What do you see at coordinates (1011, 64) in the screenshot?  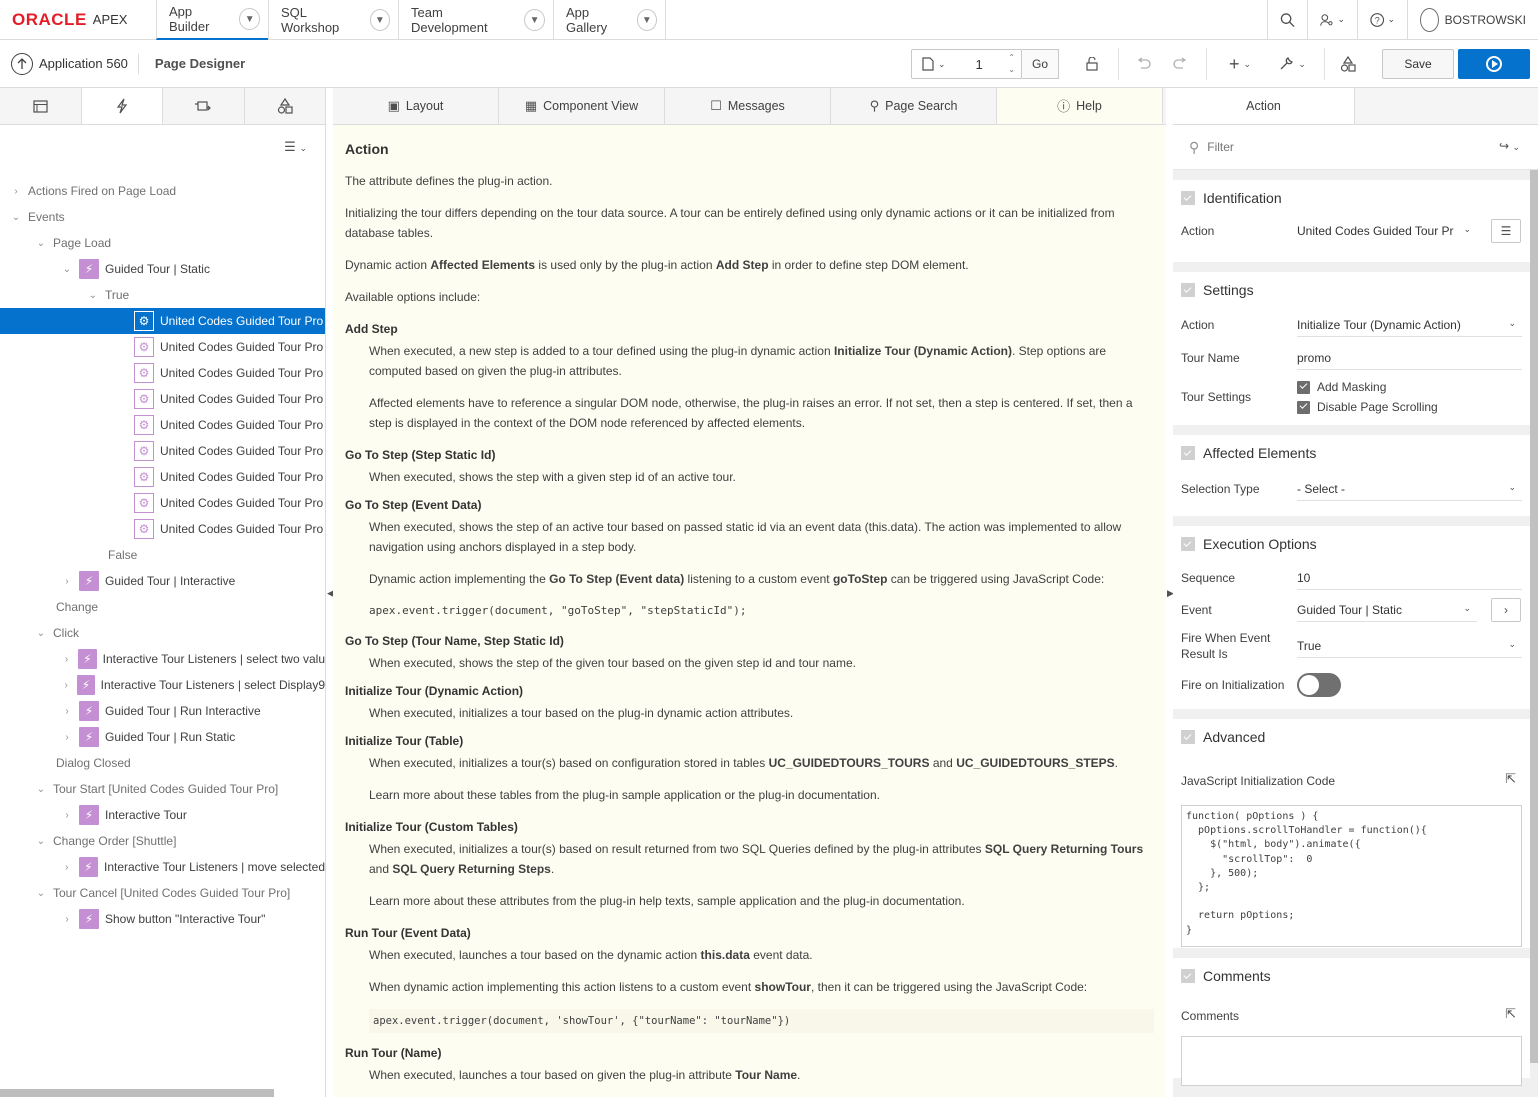 I see `page-stepper: ⌃ ⌄` at bounding box center [1011, 64].